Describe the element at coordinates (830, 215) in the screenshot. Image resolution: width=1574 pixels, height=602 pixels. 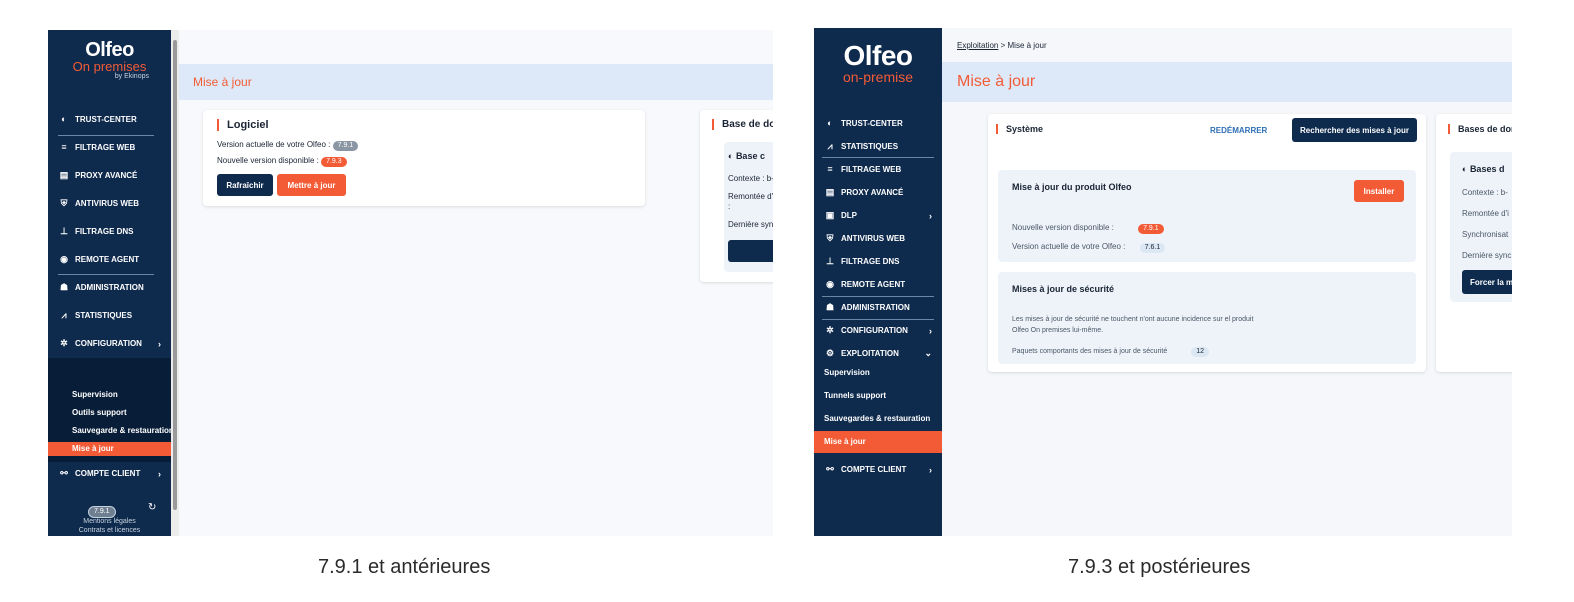
I see `dlp-icon: ▣` at that location.